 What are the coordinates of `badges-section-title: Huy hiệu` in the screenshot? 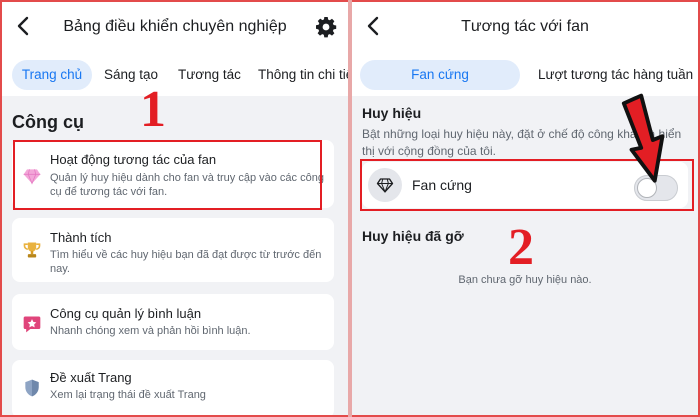 It's located at (392, 113).